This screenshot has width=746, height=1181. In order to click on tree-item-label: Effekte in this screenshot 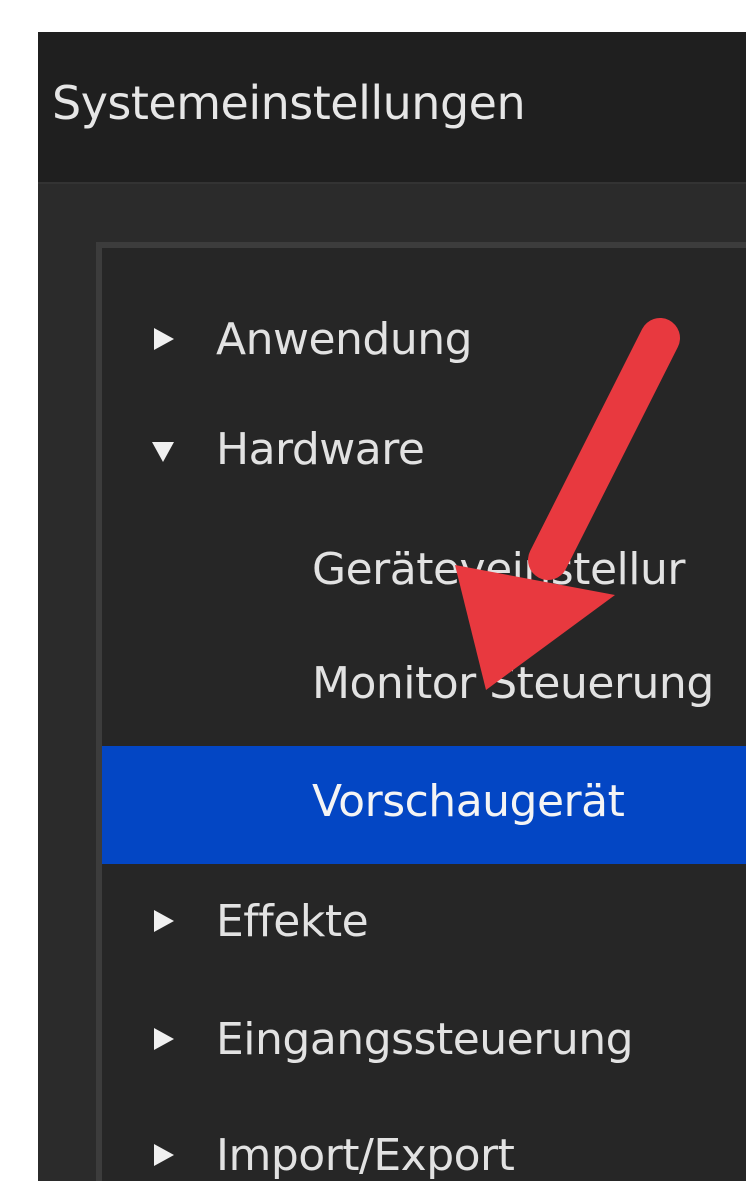, I will do `click(292, 921)`.